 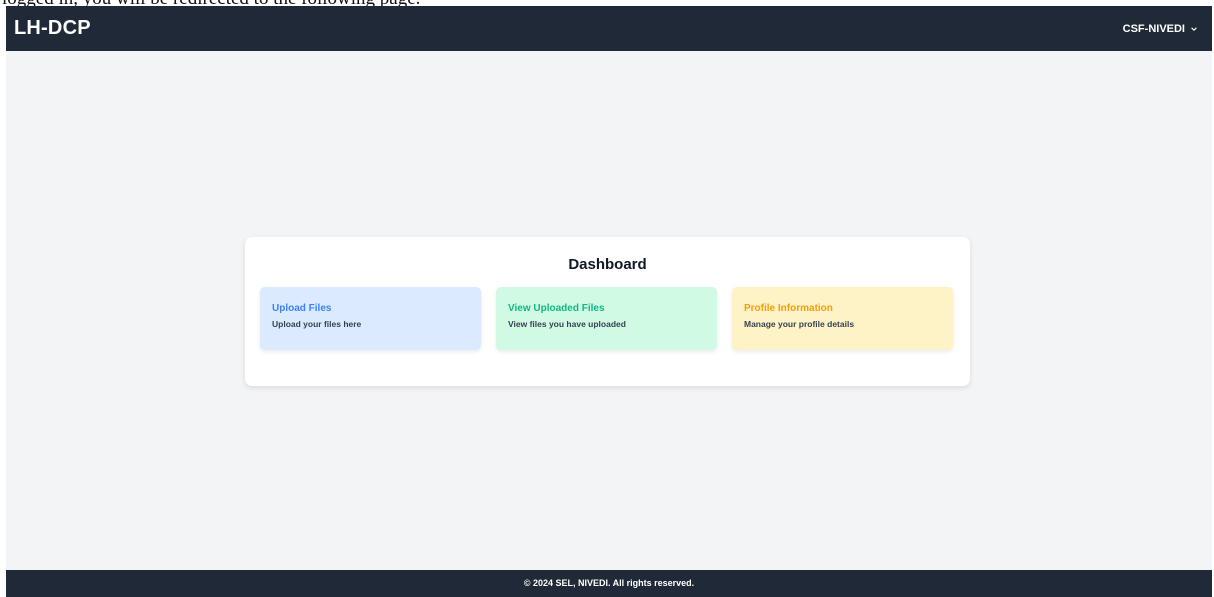 What do you see at coordinates (556, 308) in the screenshot?
I see `tile-title: View Uploaded Files` at bounding box center [556, 308].